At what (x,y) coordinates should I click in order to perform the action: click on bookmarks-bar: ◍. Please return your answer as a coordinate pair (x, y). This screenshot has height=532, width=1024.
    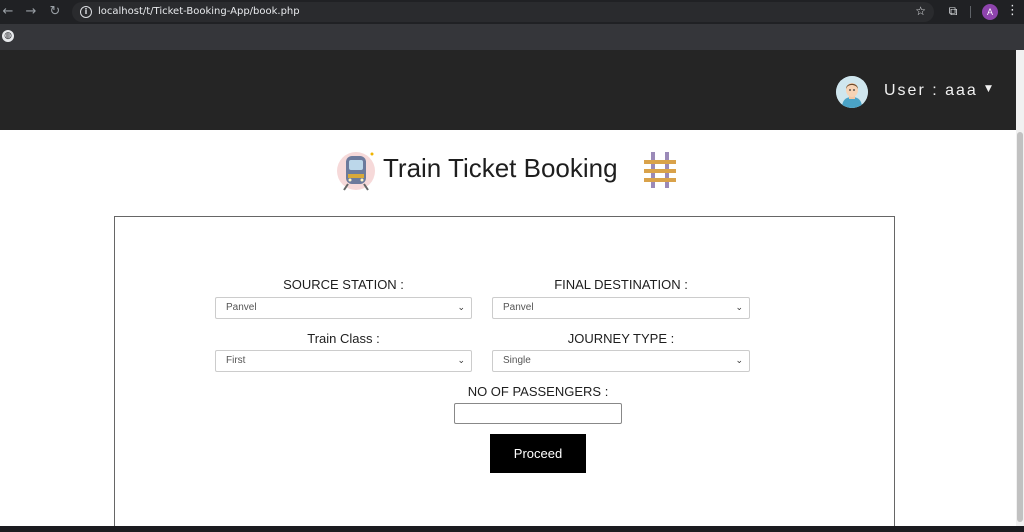
    Looking at the image, I should click on (512, 37).